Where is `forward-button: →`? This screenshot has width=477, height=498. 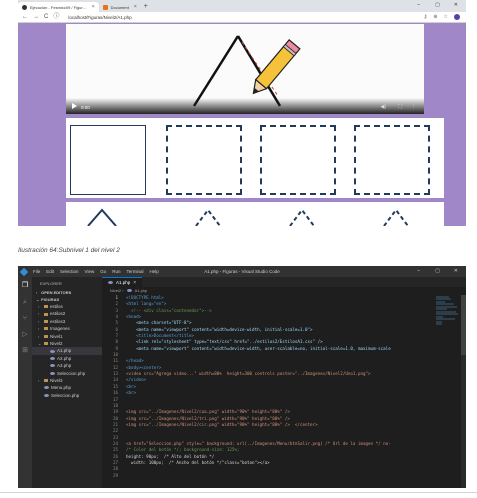
forward-button: → is located at coordinates (36, 17).